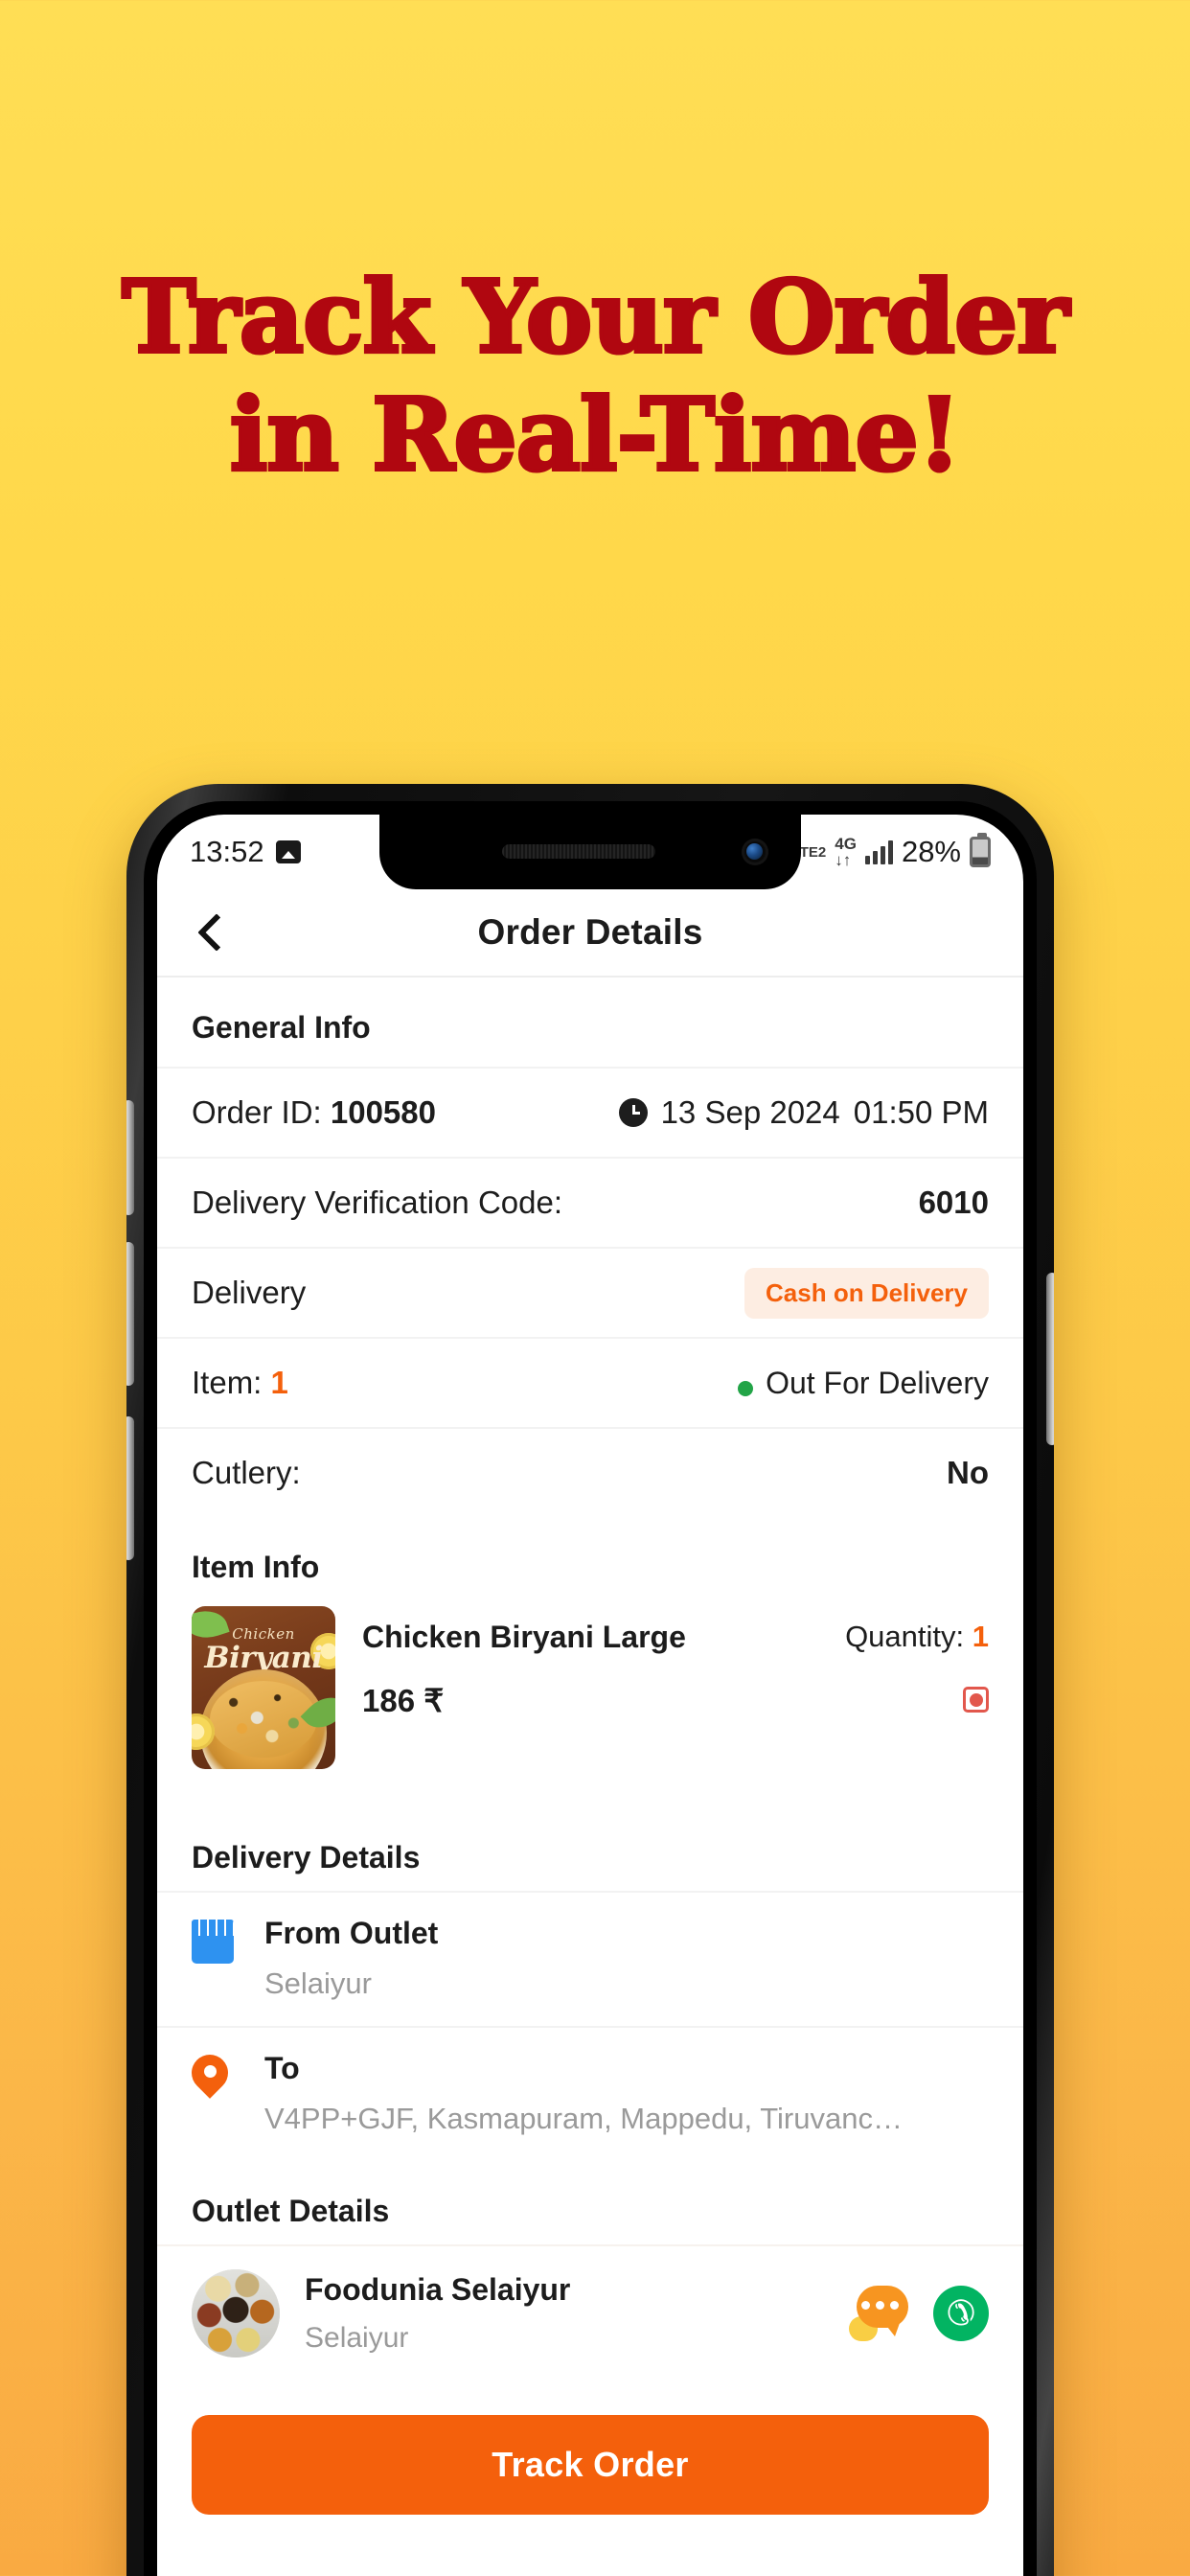 This screenshot has height=2576, width=1190. I want to click on delivery-from-title: From Outlet, so click(351, 1933).